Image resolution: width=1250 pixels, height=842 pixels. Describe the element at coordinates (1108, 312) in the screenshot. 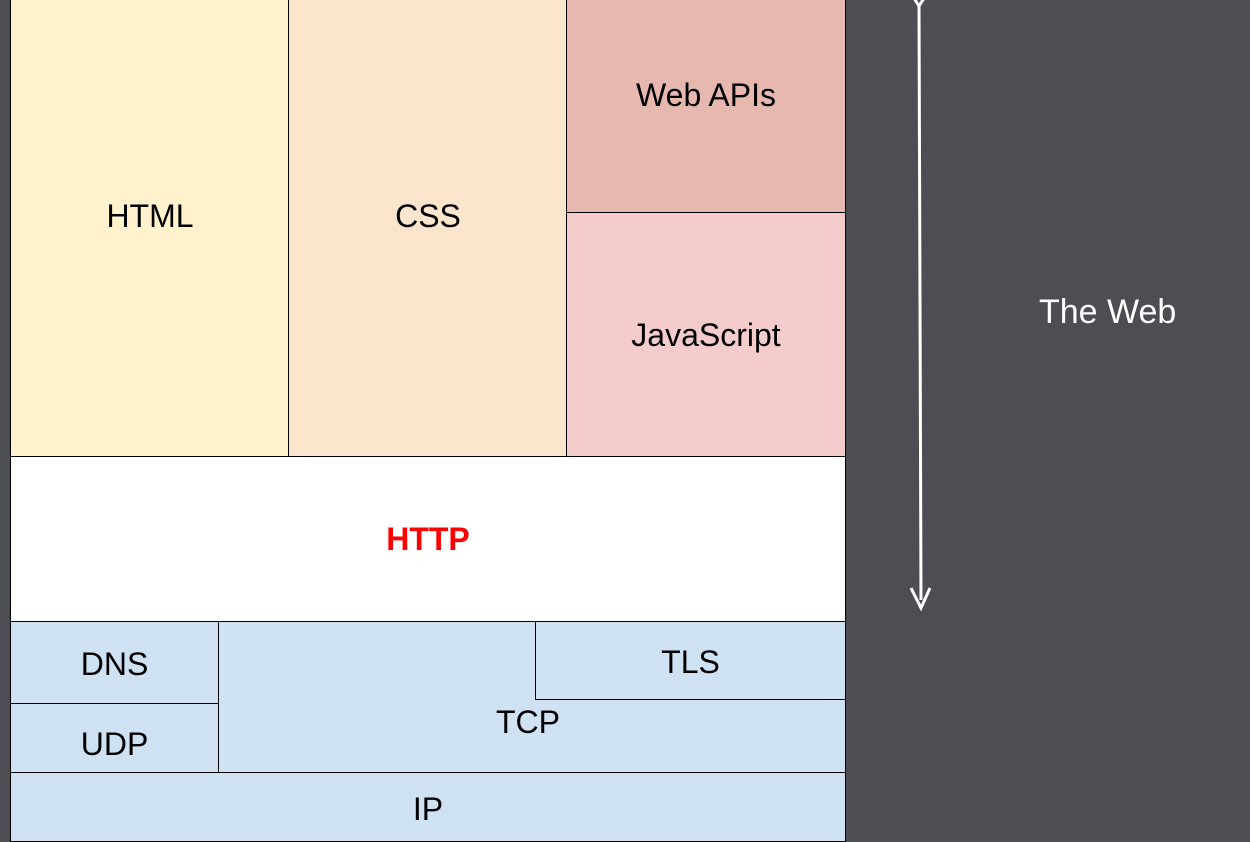

I see `the-web-label: The Web` at that location.